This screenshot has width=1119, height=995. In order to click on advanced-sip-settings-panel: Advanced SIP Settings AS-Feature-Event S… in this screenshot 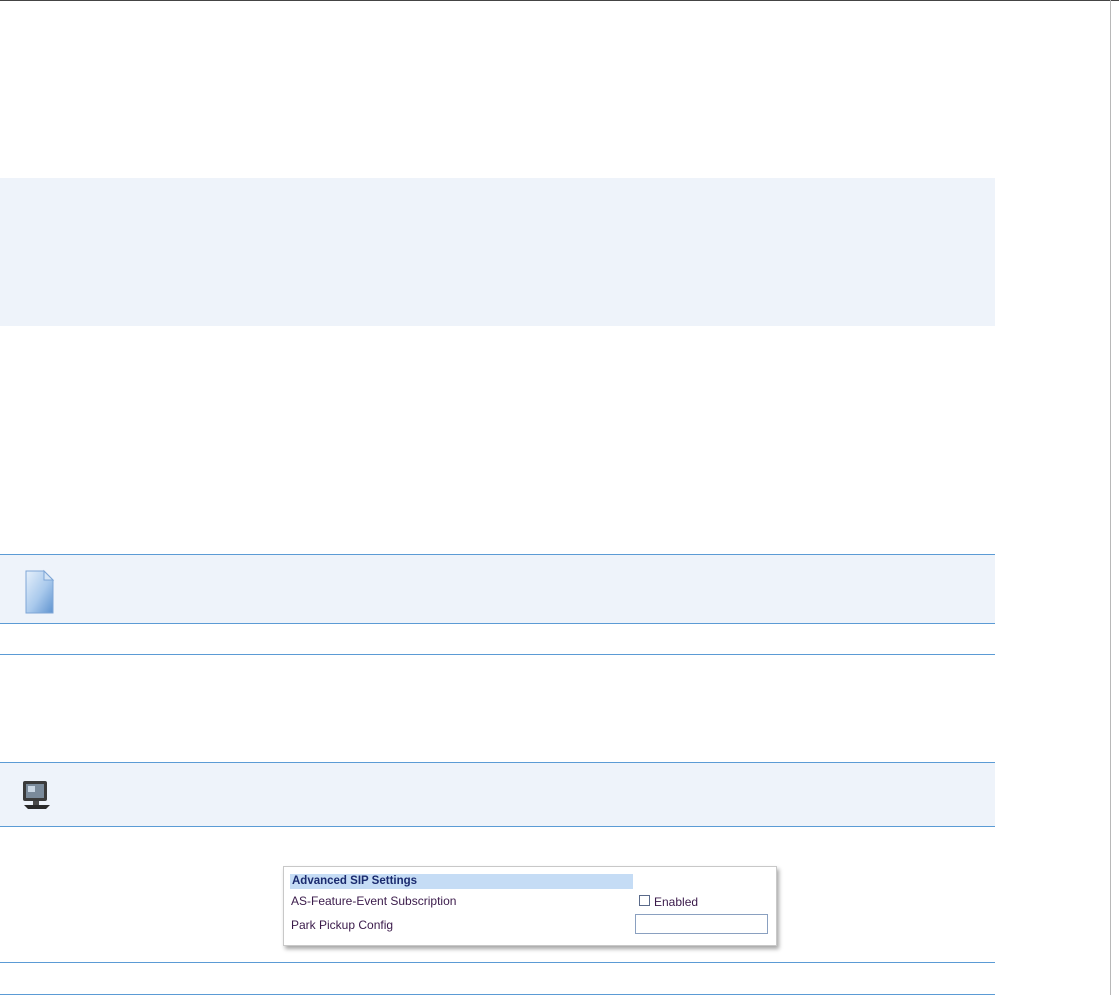, I will do `click(530, 906)`.